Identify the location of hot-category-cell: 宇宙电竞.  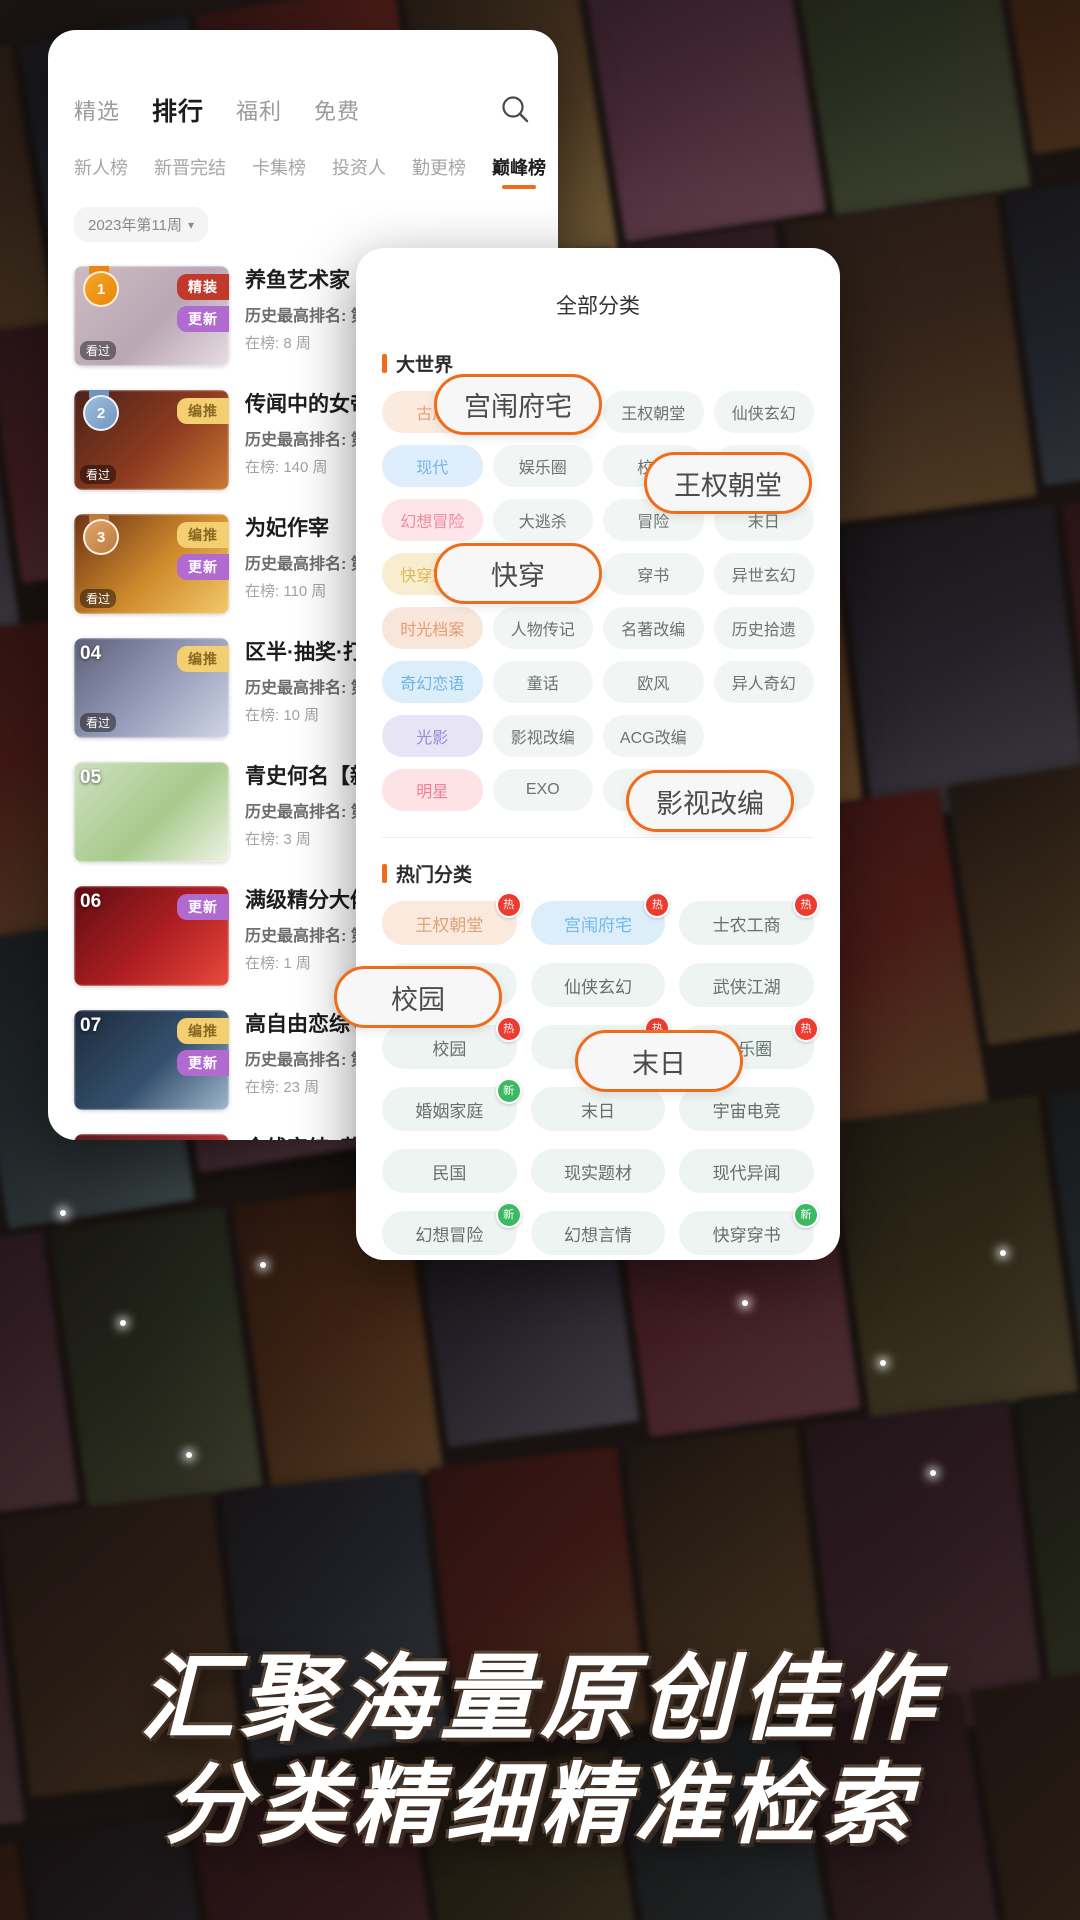
(746, 1109).